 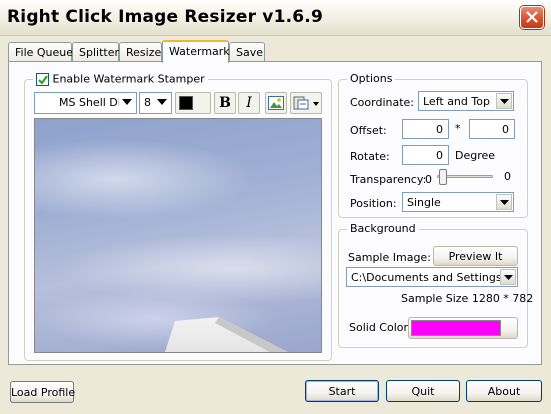 I want to click on paste-special-button, so click(x=306, y=103).